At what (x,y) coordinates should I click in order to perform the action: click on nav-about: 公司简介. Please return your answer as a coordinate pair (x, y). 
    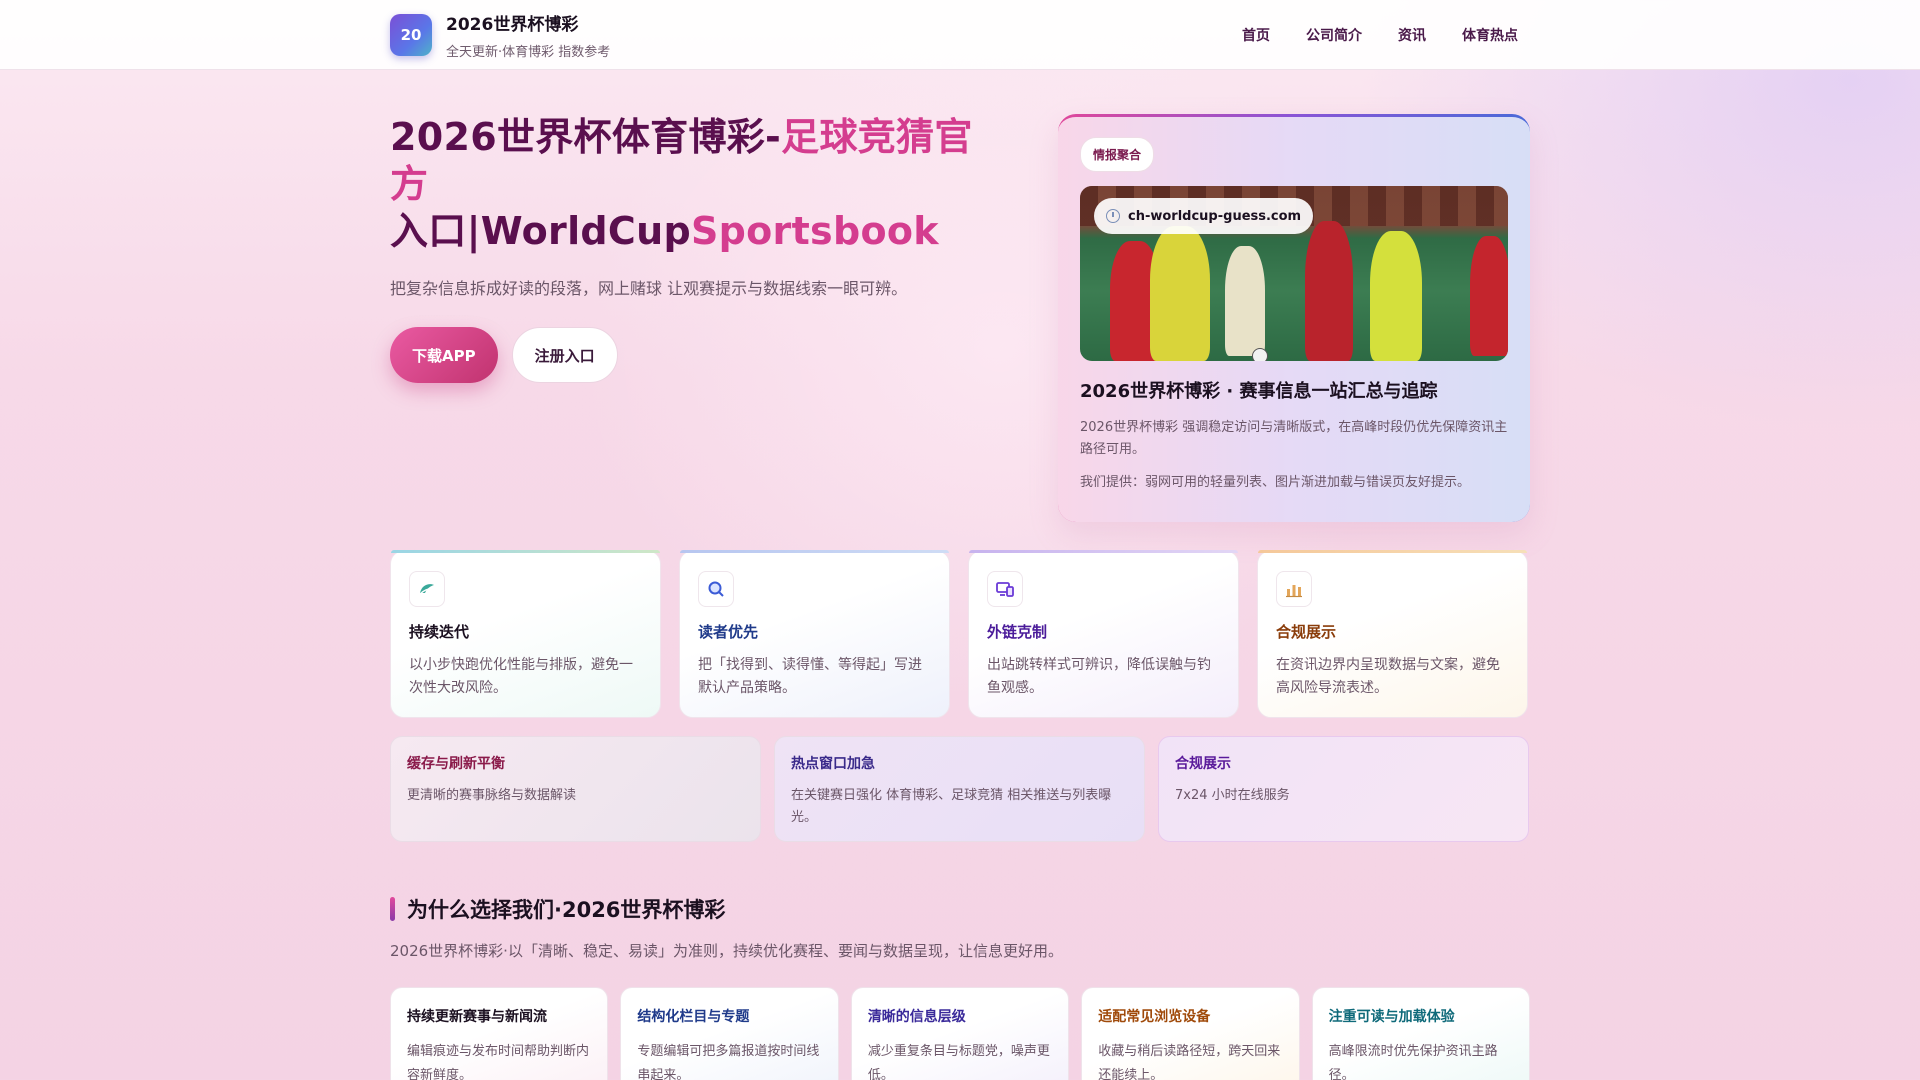
    Looking at the image, I should click on (1334, 35).